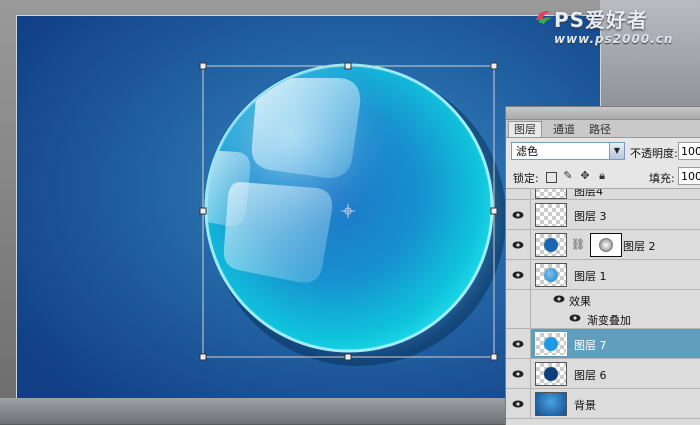 Image resolution: width=700 pixels, height=425 pixels. Describe the element at coordinates (603, 113) in the screenshot. I see `panel-title-bar` at that location.